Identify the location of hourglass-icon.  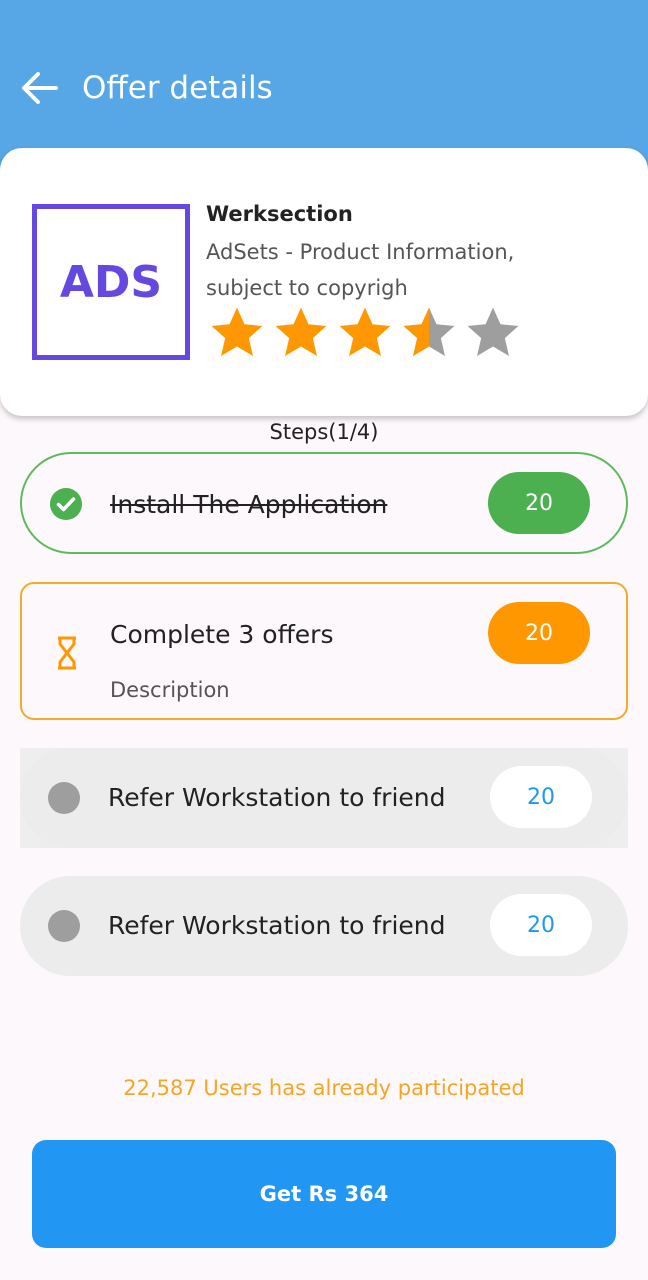
(67, 653).